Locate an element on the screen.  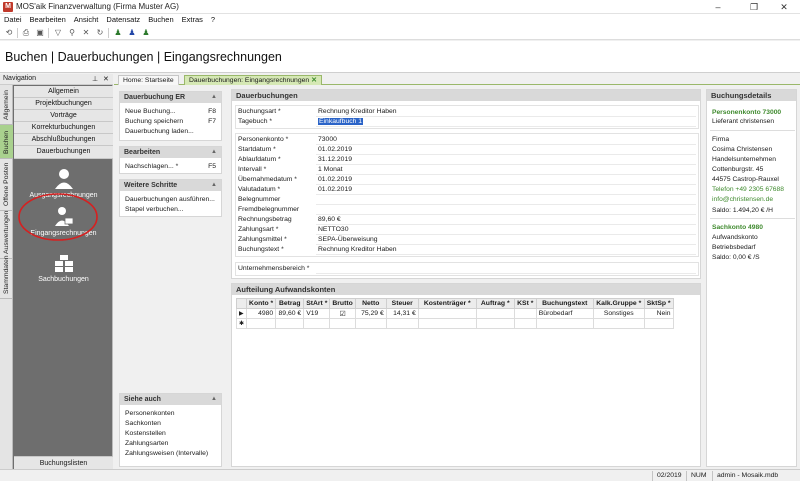
action-buchung-speichern: Buchung speichern F7 is located at coordinates (170, 122).